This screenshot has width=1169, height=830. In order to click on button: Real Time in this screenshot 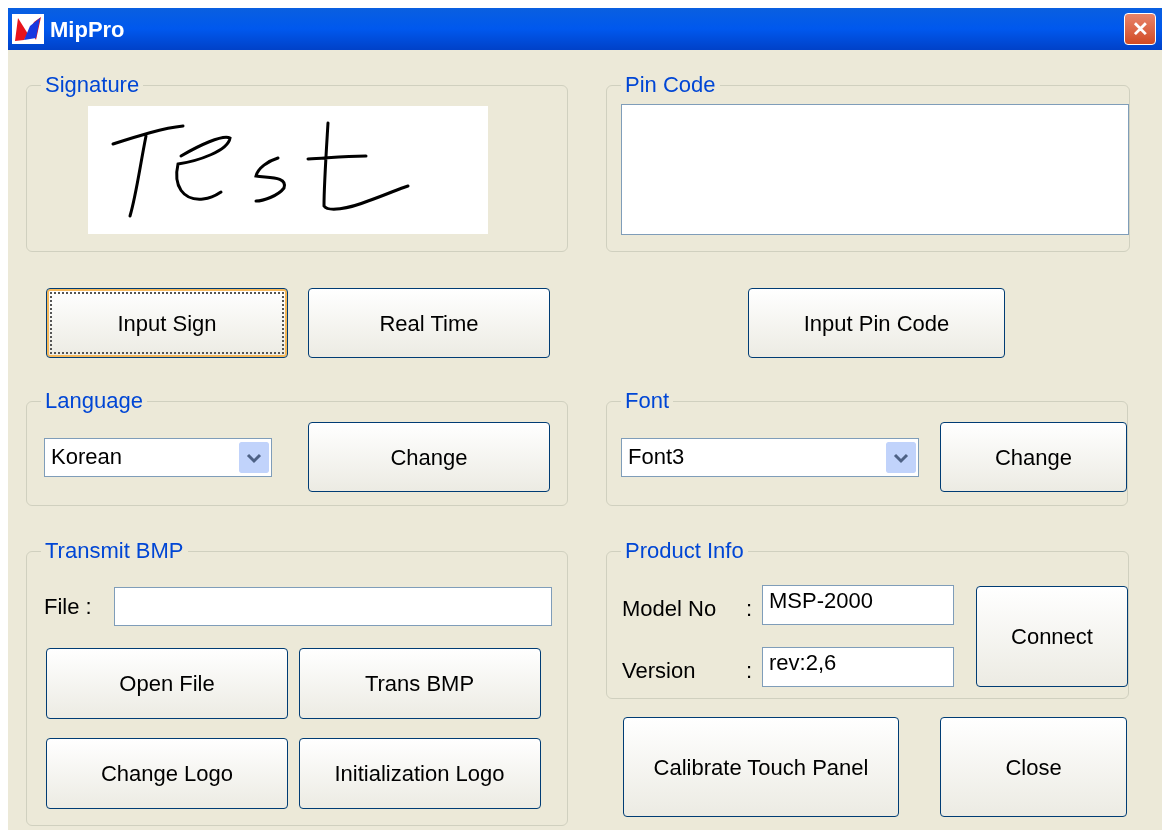, I will do `click(429, 323)`.